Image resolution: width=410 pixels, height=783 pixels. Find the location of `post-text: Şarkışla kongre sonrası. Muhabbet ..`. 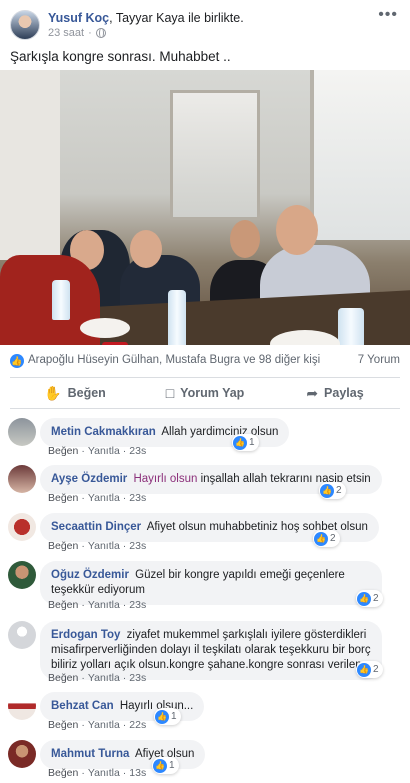

post-text: Şarkışla kongre sonrası. Muhabbet .. is located at coordinates (120, 56).